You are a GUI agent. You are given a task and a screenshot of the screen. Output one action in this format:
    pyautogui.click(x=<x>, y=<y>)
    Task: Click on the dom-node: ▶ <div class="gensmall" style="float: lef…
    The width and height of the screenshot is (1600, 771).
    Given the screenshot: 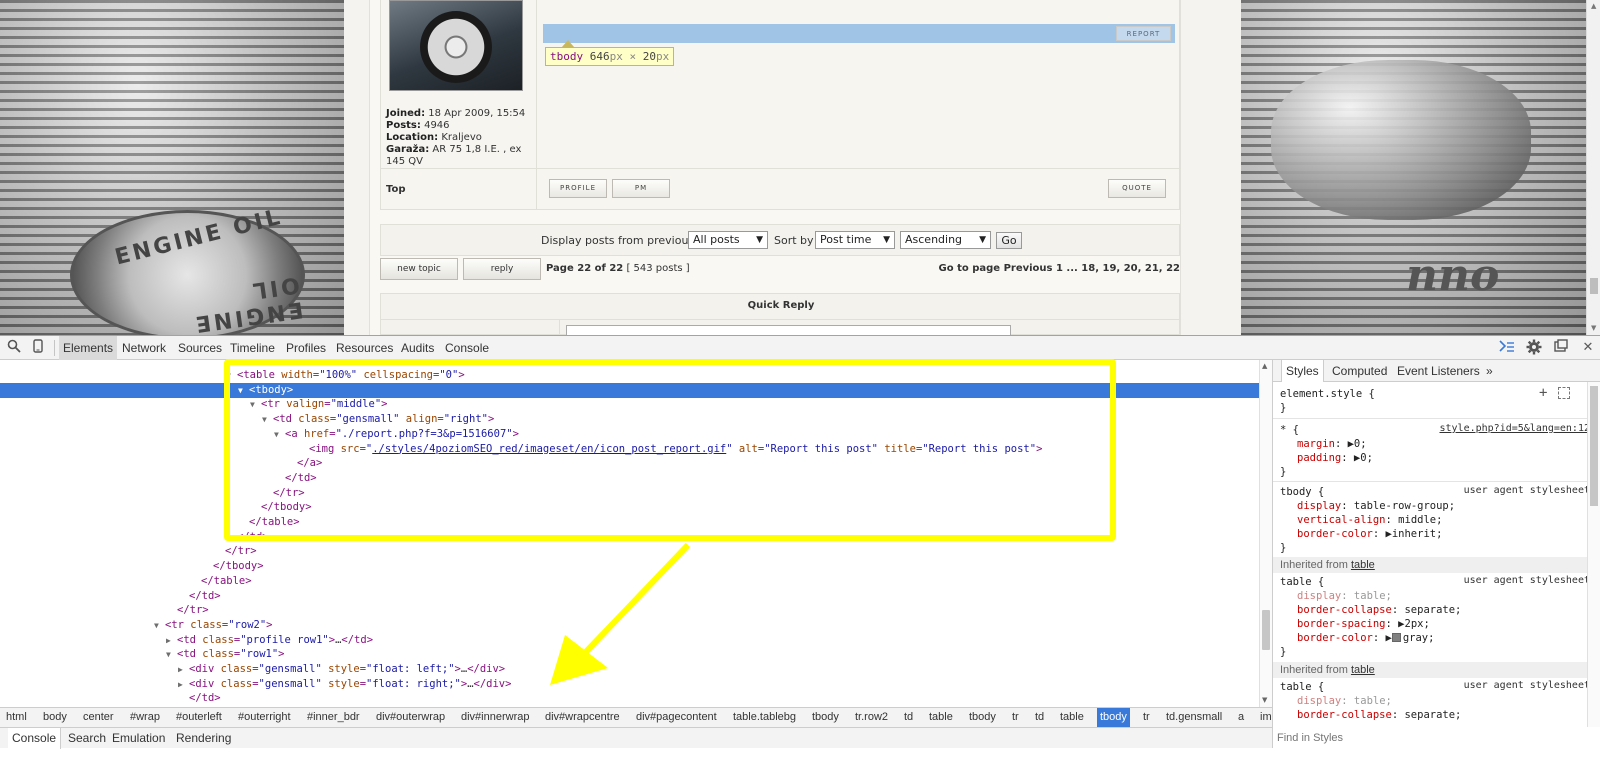 What is the action you would take?
    pyautogui.click(x=629, y=669)
    